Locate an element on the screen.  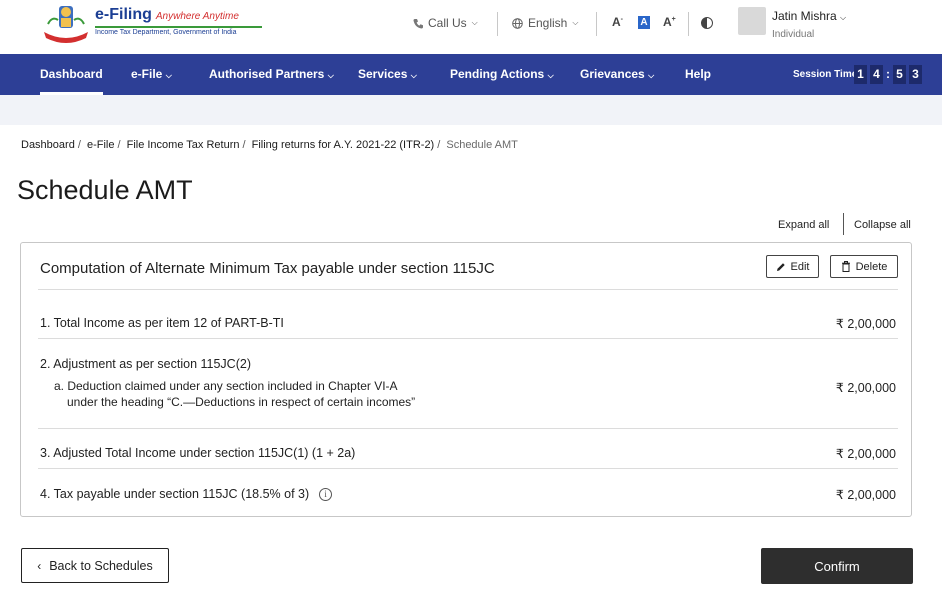
nav-efile: e-File ⌵ is located at coordinates (151, 74).